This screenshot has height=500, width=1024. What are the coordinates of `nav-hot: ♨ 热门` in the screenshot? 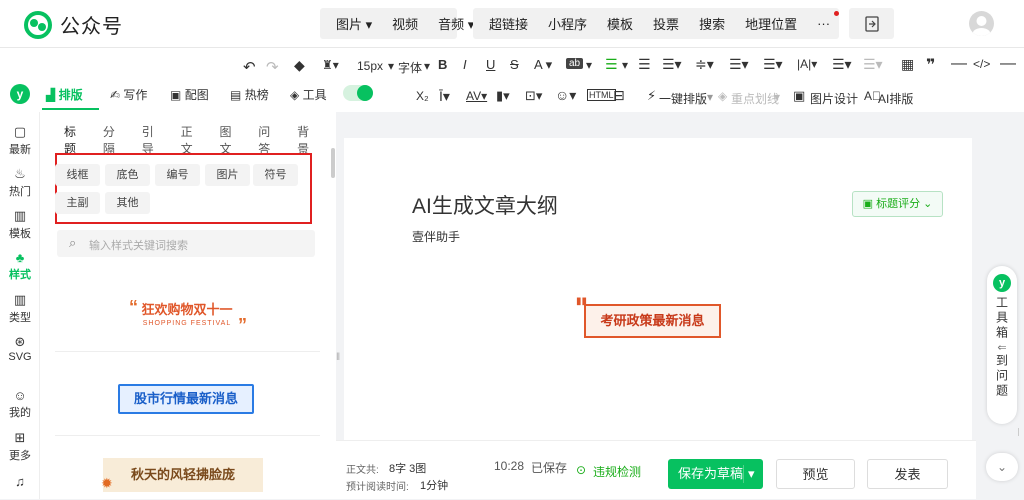 It's located at (20, 182).